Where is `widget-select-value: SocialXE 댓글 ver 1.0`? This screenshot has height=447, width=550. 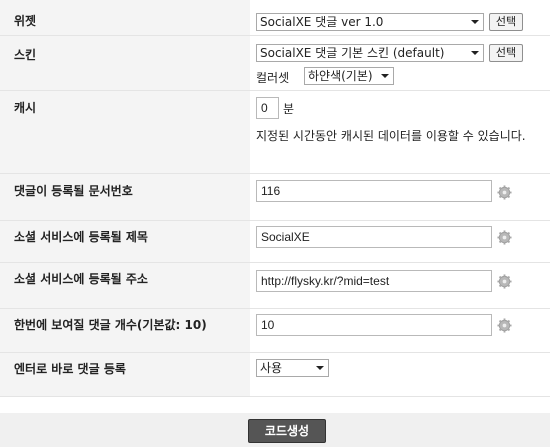 widget-select-value: SocialXE 댓글 ver 1.0 is located at coordinates (322, 22).